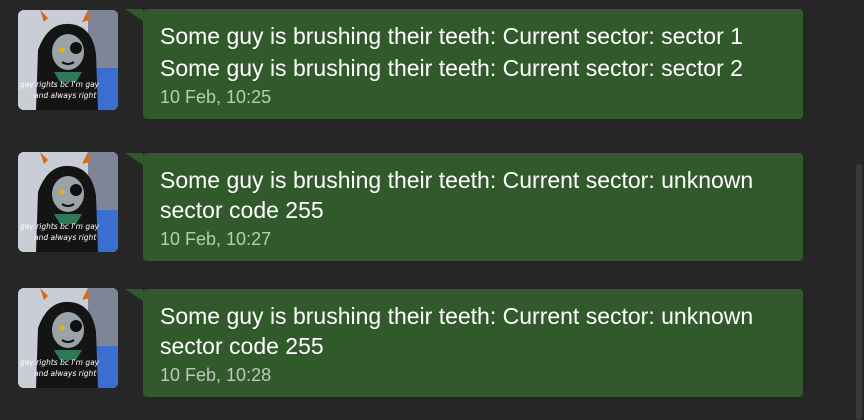  What do you see at coordinates (216, 375) in the screenshot?
I see `message-timestamp: 10 Feb, 10:28` at bounding box center [216, 375].